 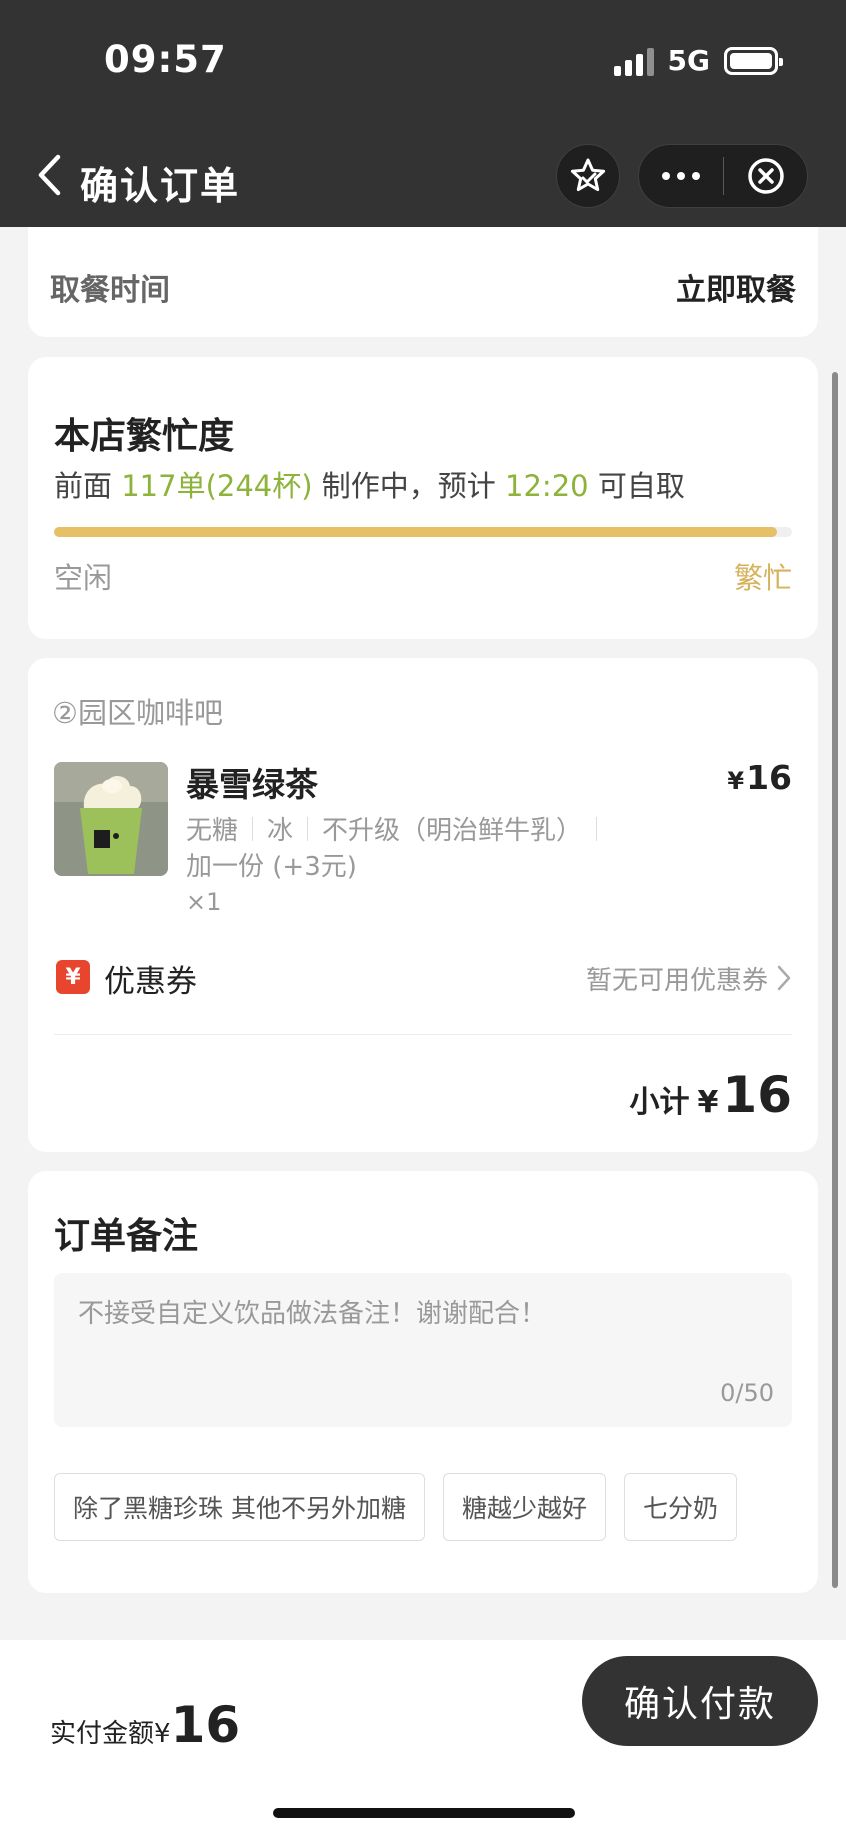 What do you see at coordinates (680, 1507) in the screenshot?
I see `quick-note-chip: 七分奶` at bounding box center [680, 1507].